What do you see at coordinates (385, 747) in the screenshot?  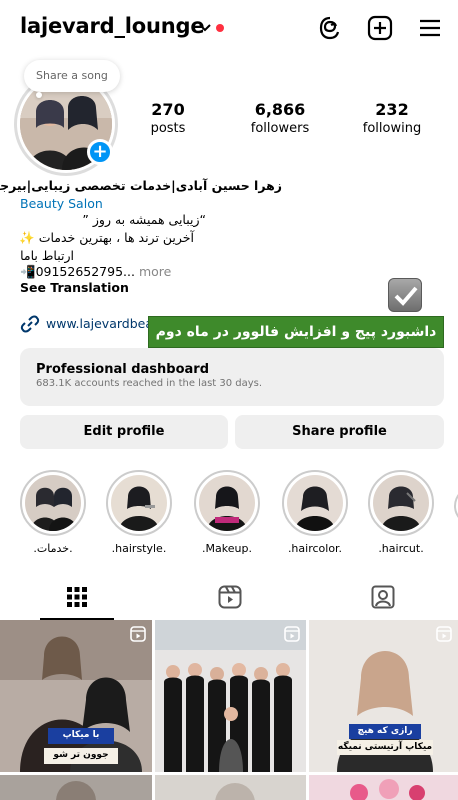 I see `post-caption-bottom: میکاپ آرتیستی نمیگه` at bounding box center [385, 747].